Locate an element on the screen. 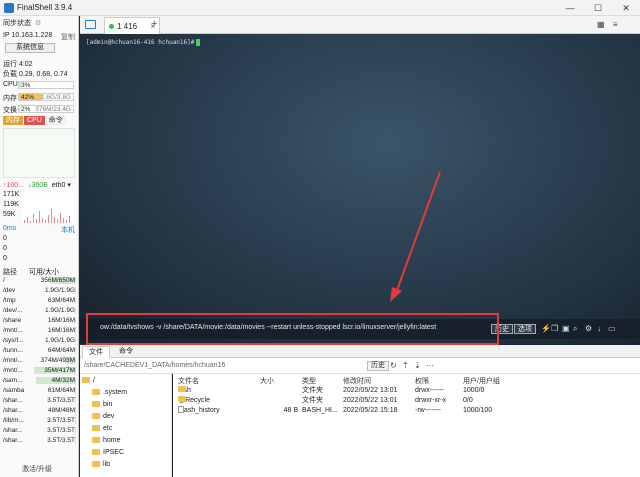 The image size is (640, 477). monitor-tabs: 内存 CPU 命令 is located at coordinates (39, 120).